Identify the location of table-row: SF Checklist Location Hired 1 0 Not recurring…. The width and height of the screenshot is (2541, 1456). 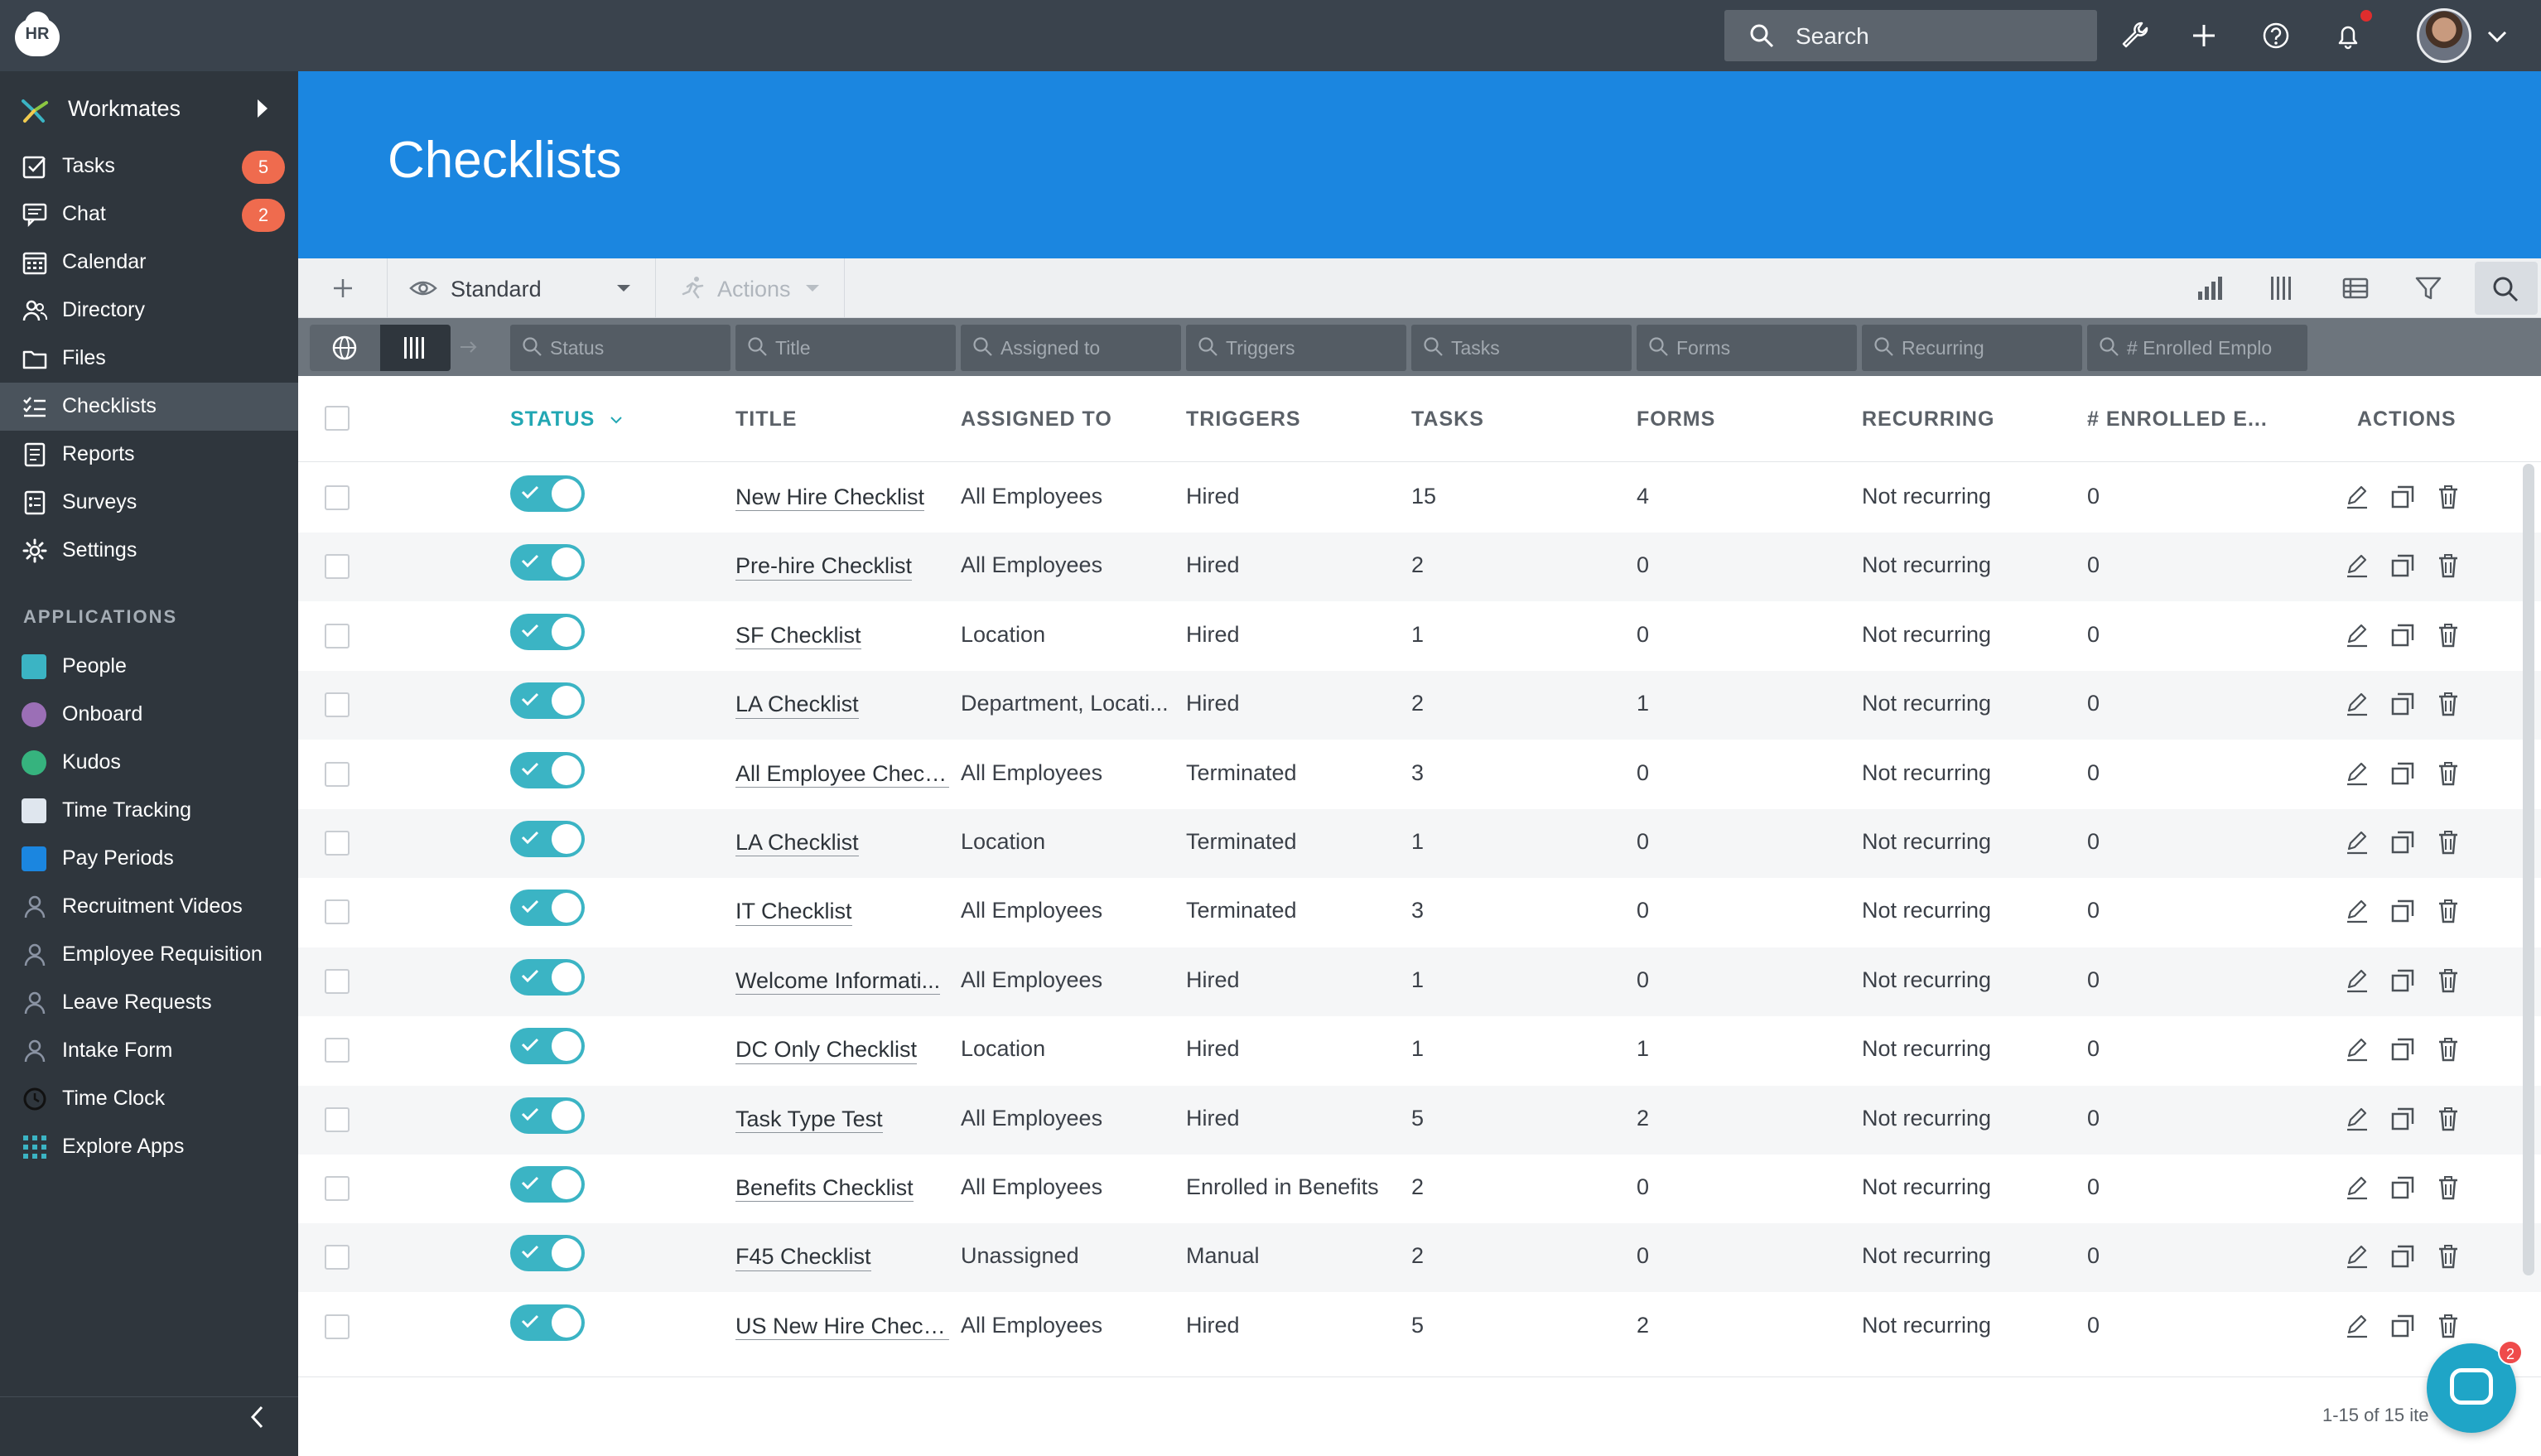
(1419, 636).